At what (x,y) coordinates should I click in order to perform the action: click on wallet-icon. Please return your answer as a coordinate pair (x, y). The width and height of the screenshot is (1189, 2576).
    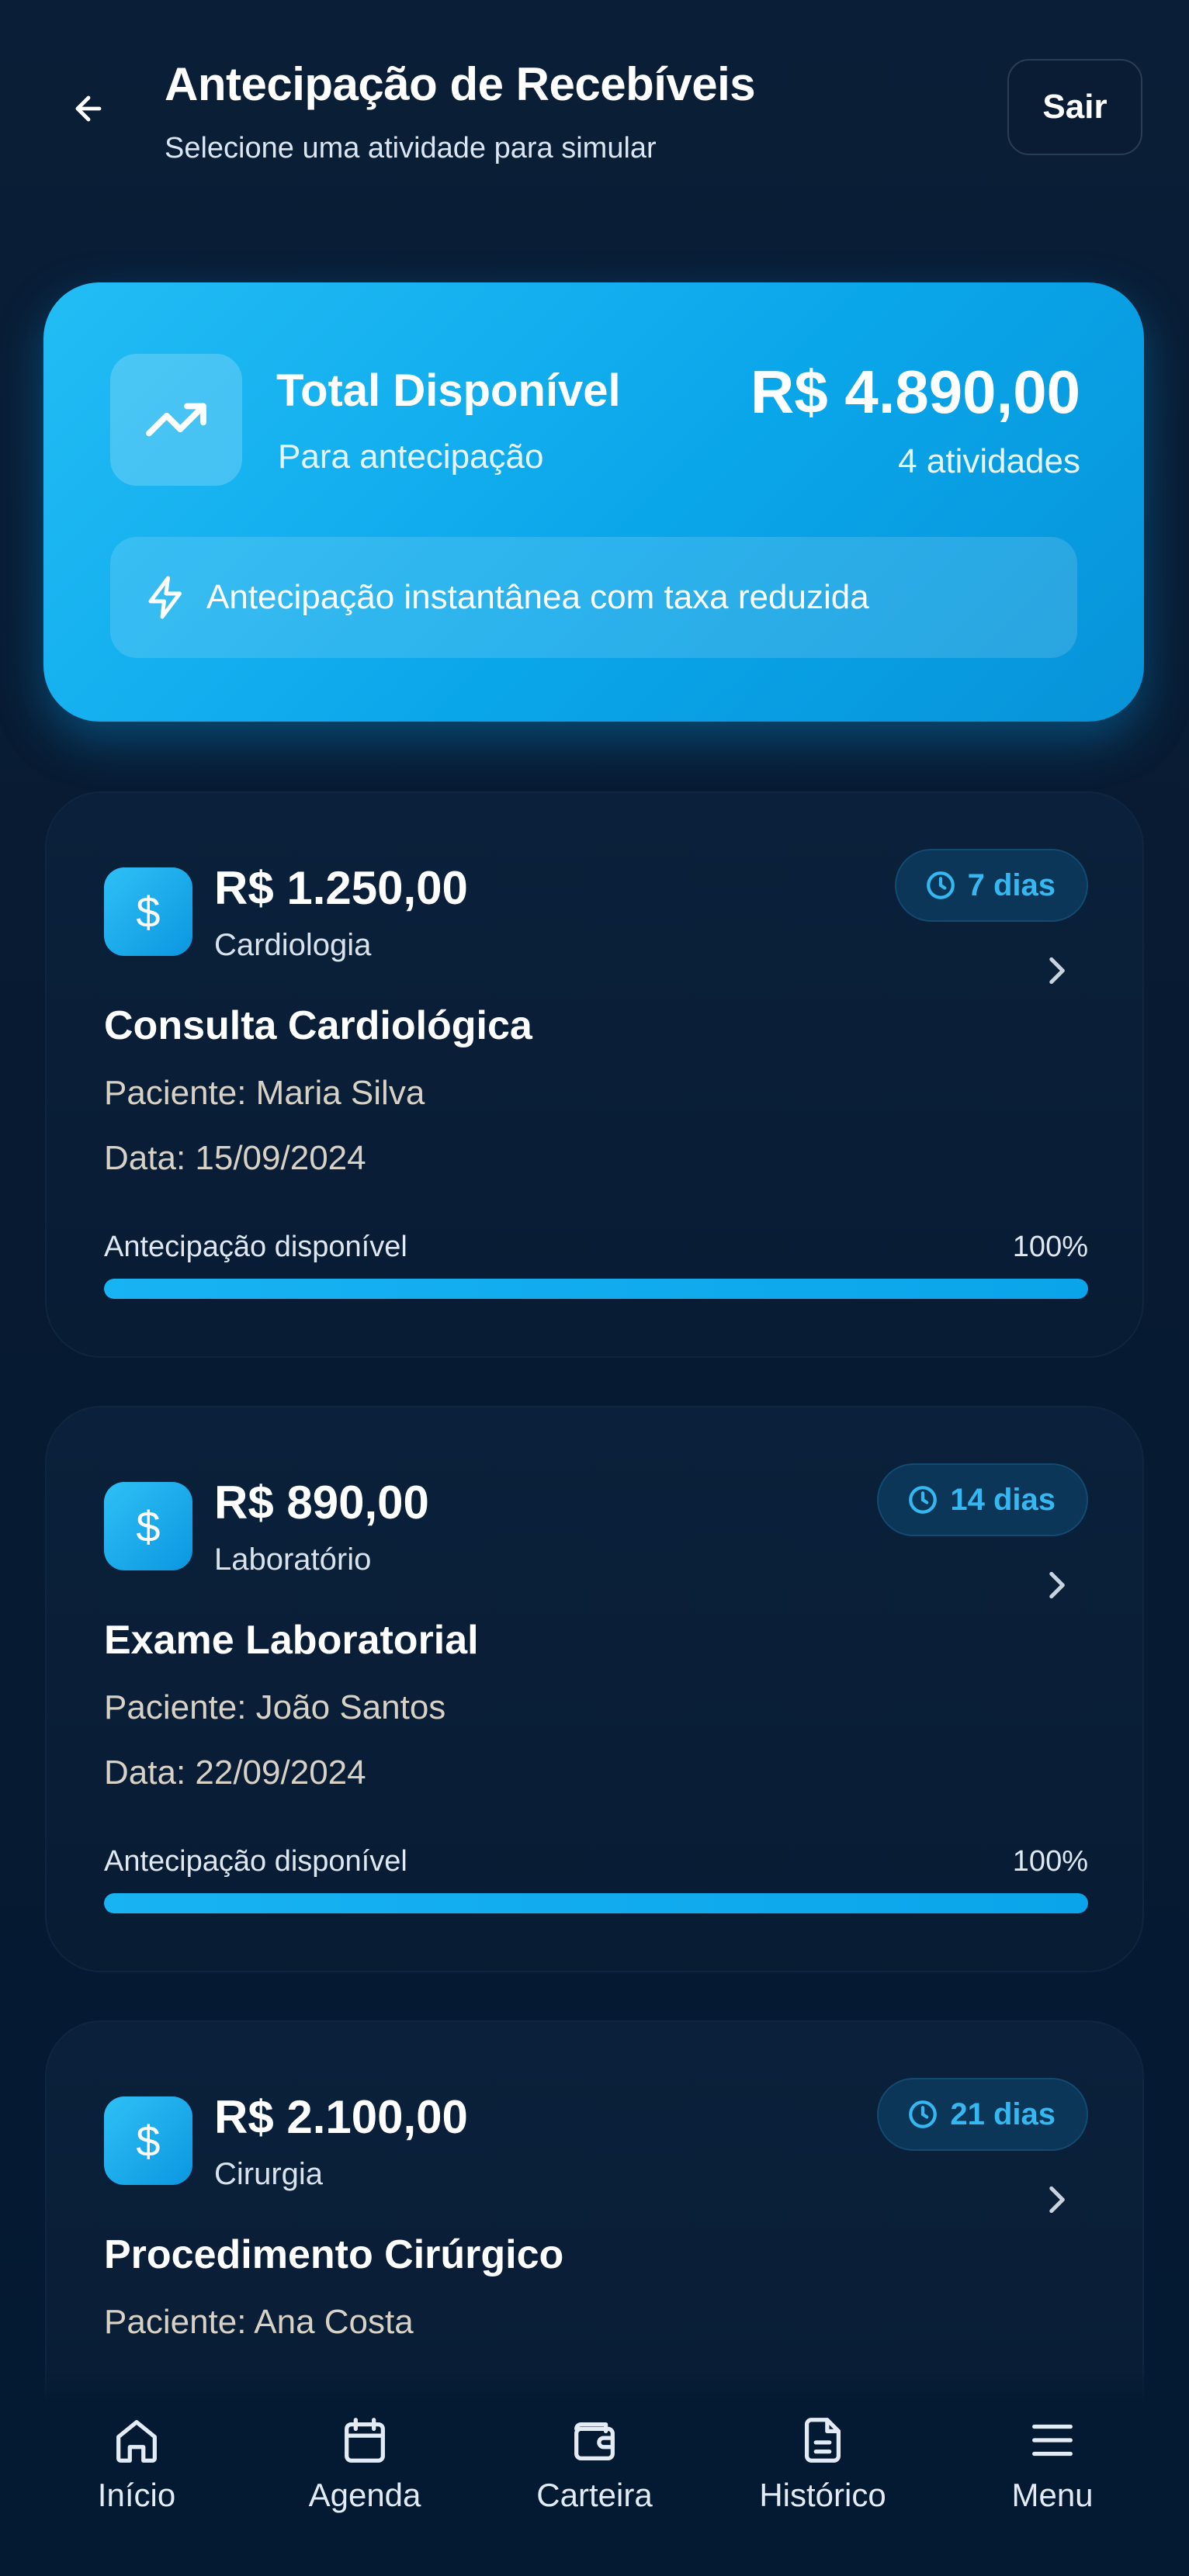
    Looking at the image, I should click on (595, 2441).